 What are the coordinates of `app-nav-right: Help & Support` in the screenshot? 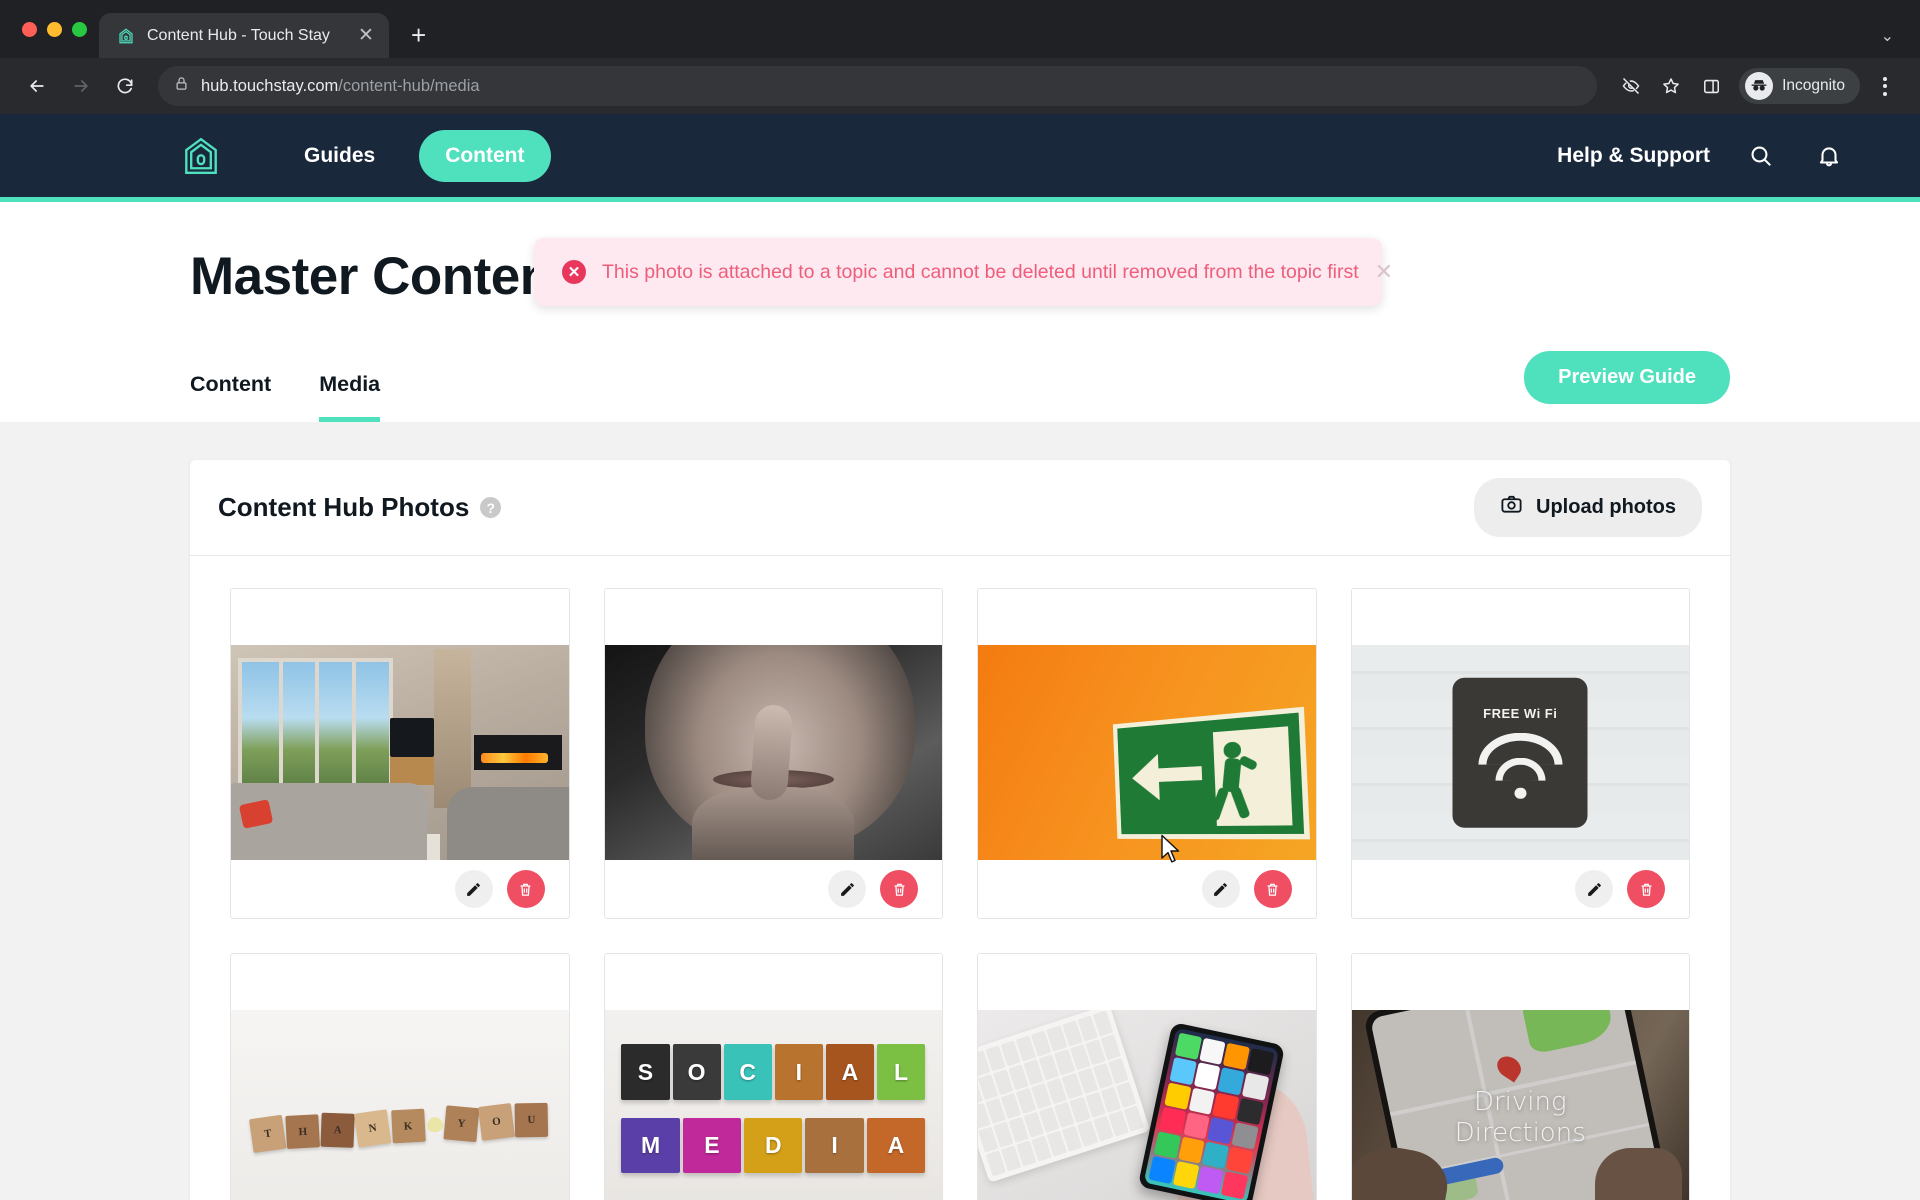 It's located at (1722, 156).